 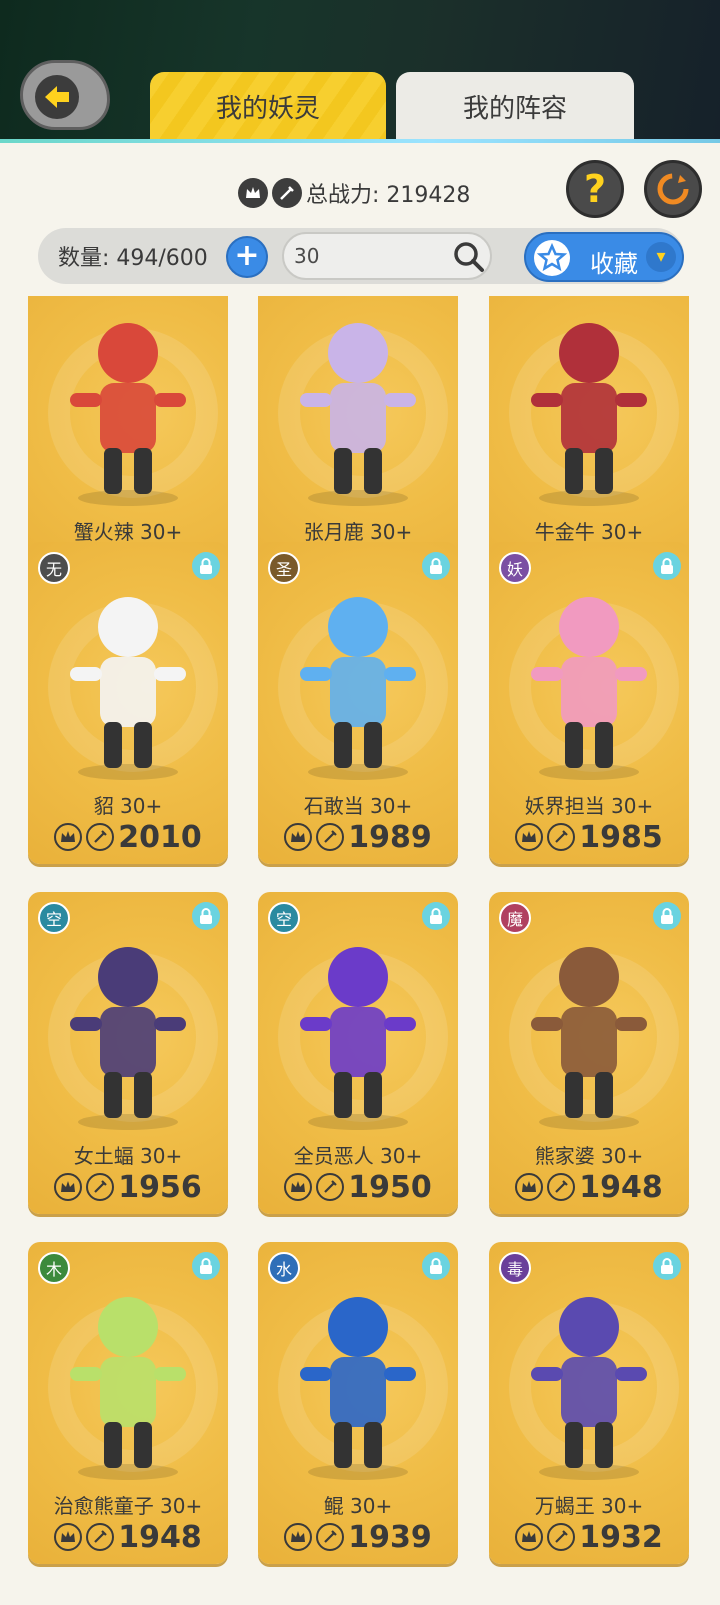 I want to click on refresh-icon, so click(x=673, y=189).